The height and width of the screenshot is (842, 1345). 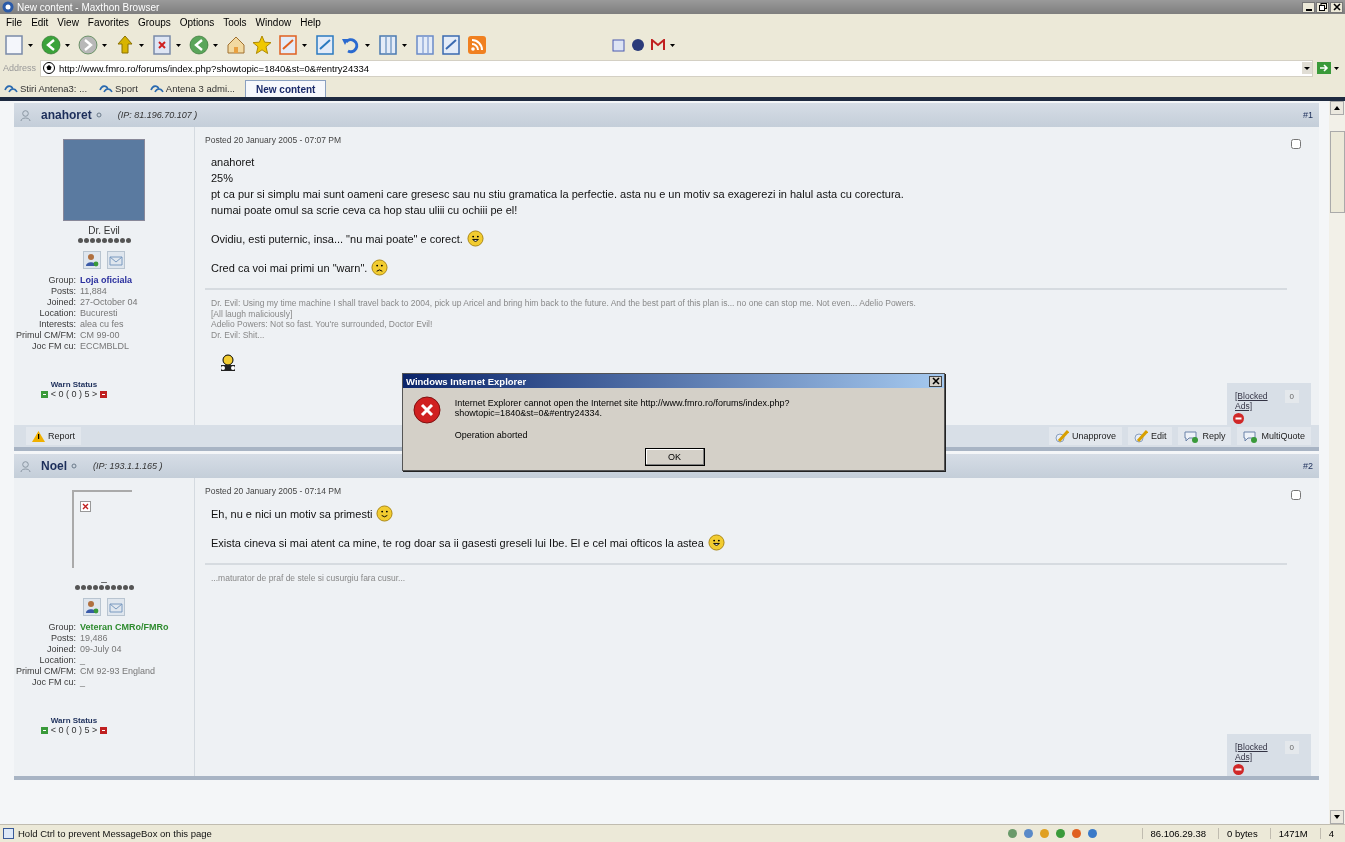 What do you see at coordinates (128, 627) in the screenshot?
I see `group-link: Veteran CMRo/FMRo` at bounding box center [128, 627].